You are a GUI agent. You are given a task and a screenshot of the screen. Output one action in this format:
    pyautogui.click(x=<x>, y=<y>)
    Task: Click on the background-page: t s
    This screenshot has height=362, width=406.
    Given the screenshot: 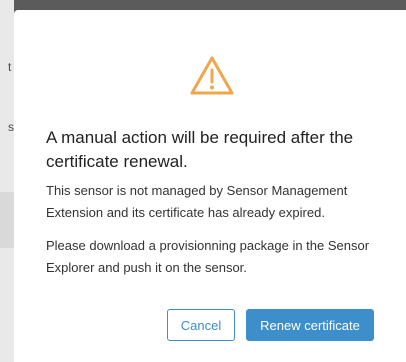 What is the action you would take?
    pyautogui.click(x=7, y=181)
    